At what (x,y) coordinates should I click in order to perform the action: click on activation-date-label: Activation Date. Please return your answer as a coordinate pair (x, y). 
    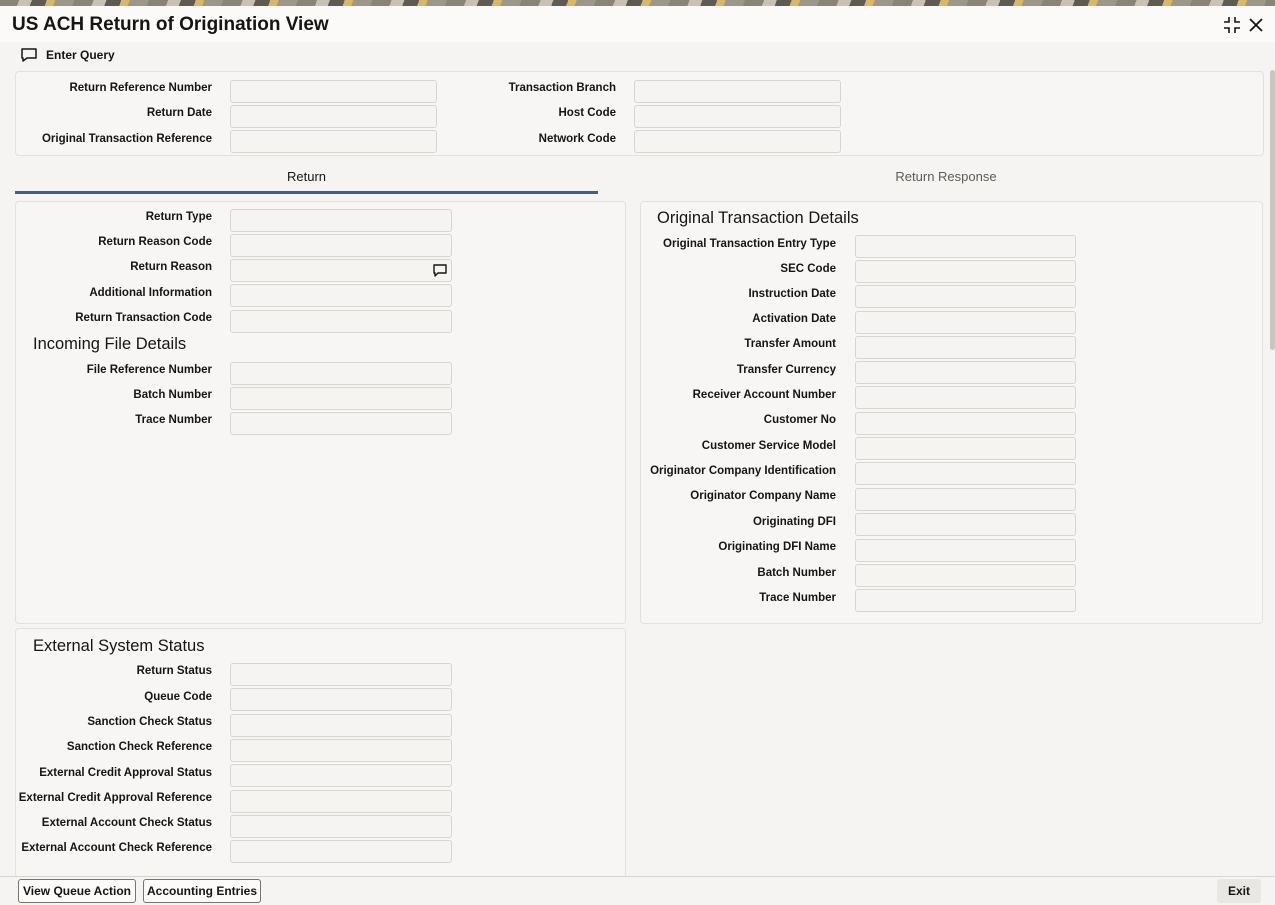
    Looking at the image, I should click on (794, 319).